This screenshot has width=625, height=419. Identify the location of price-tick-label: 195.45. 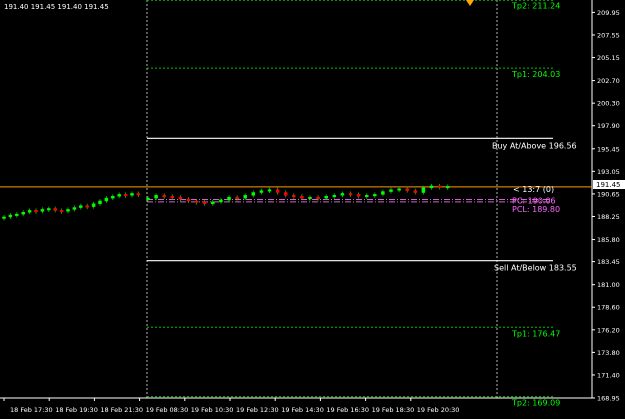
(608, 149).